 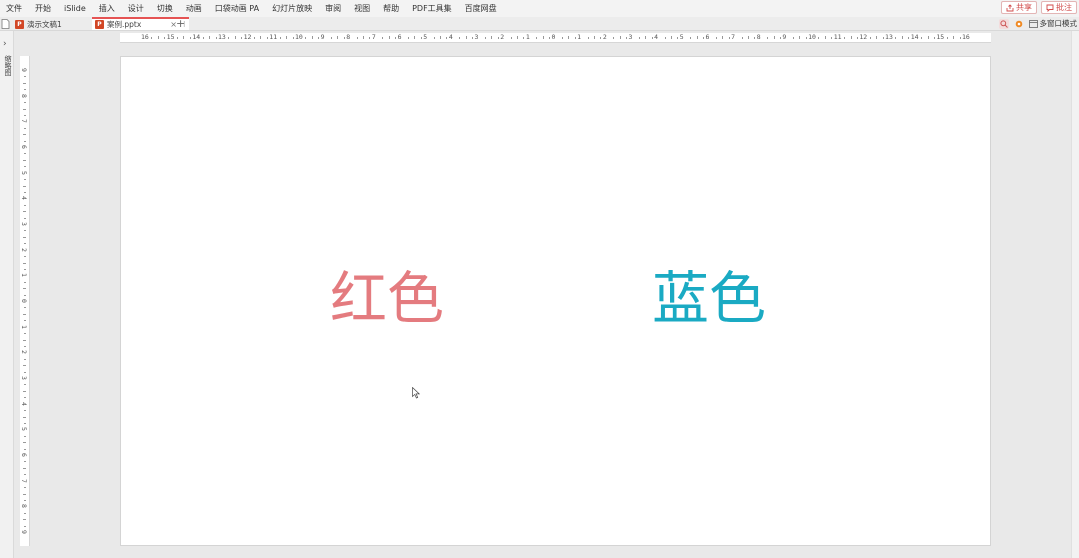 I want to click on ruler-v-label: 2, so click(x=24, y=352).